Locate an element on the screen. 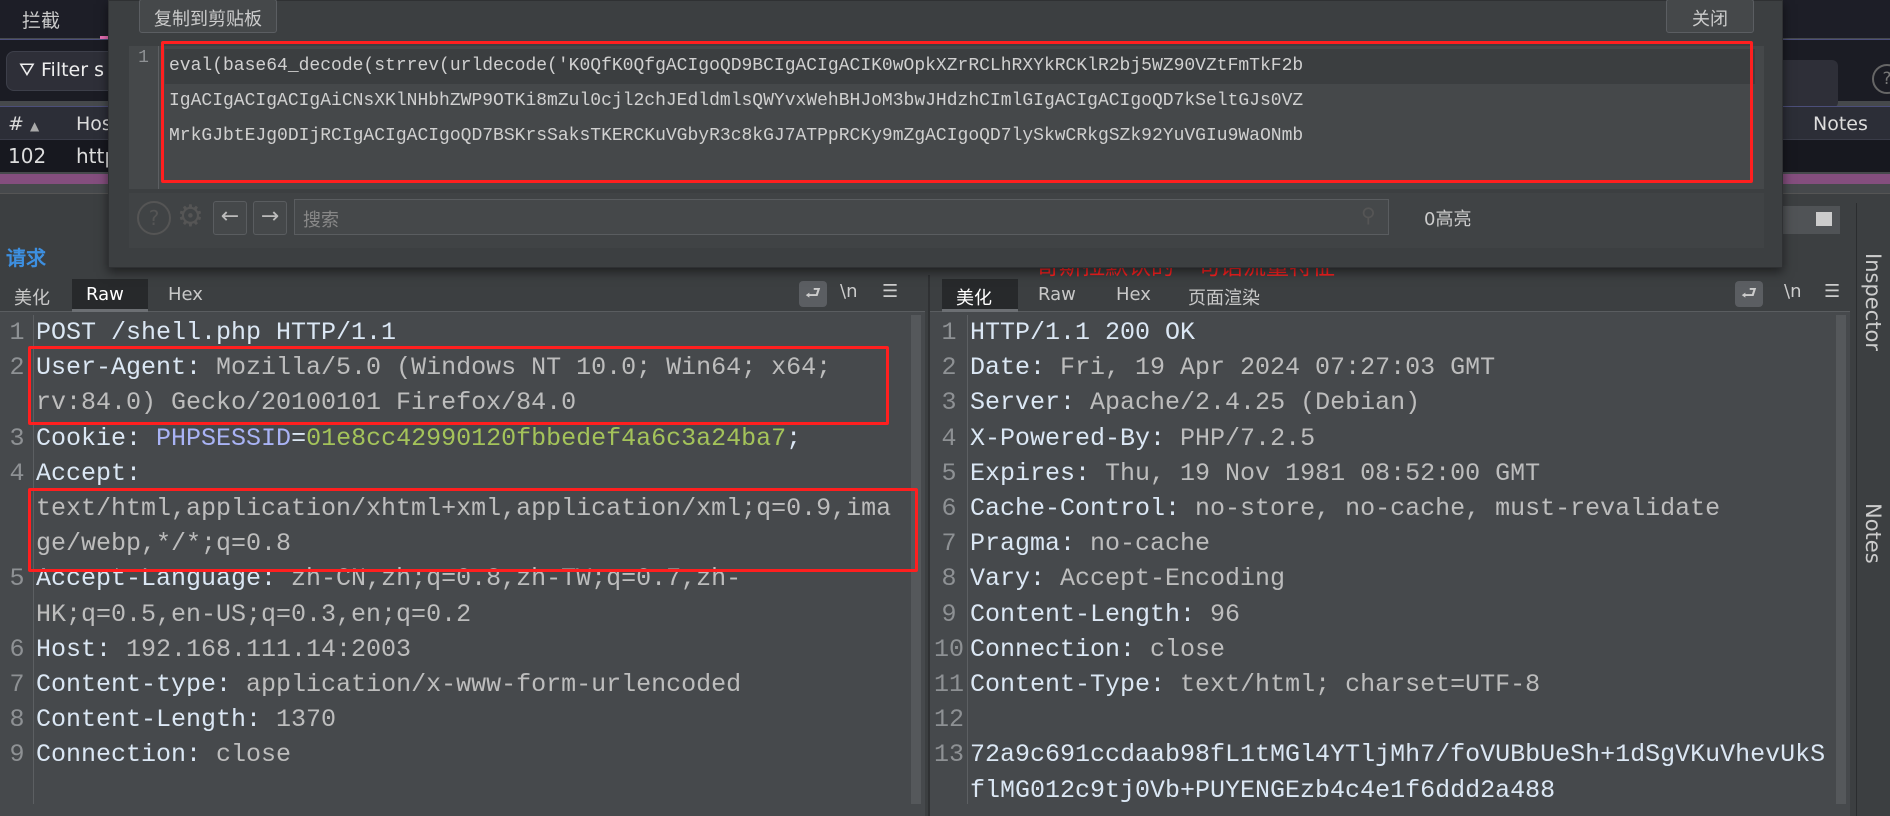 This screenshot has width=1890, height=816. line-gutter: 1 is located at coordinates (144, 117).